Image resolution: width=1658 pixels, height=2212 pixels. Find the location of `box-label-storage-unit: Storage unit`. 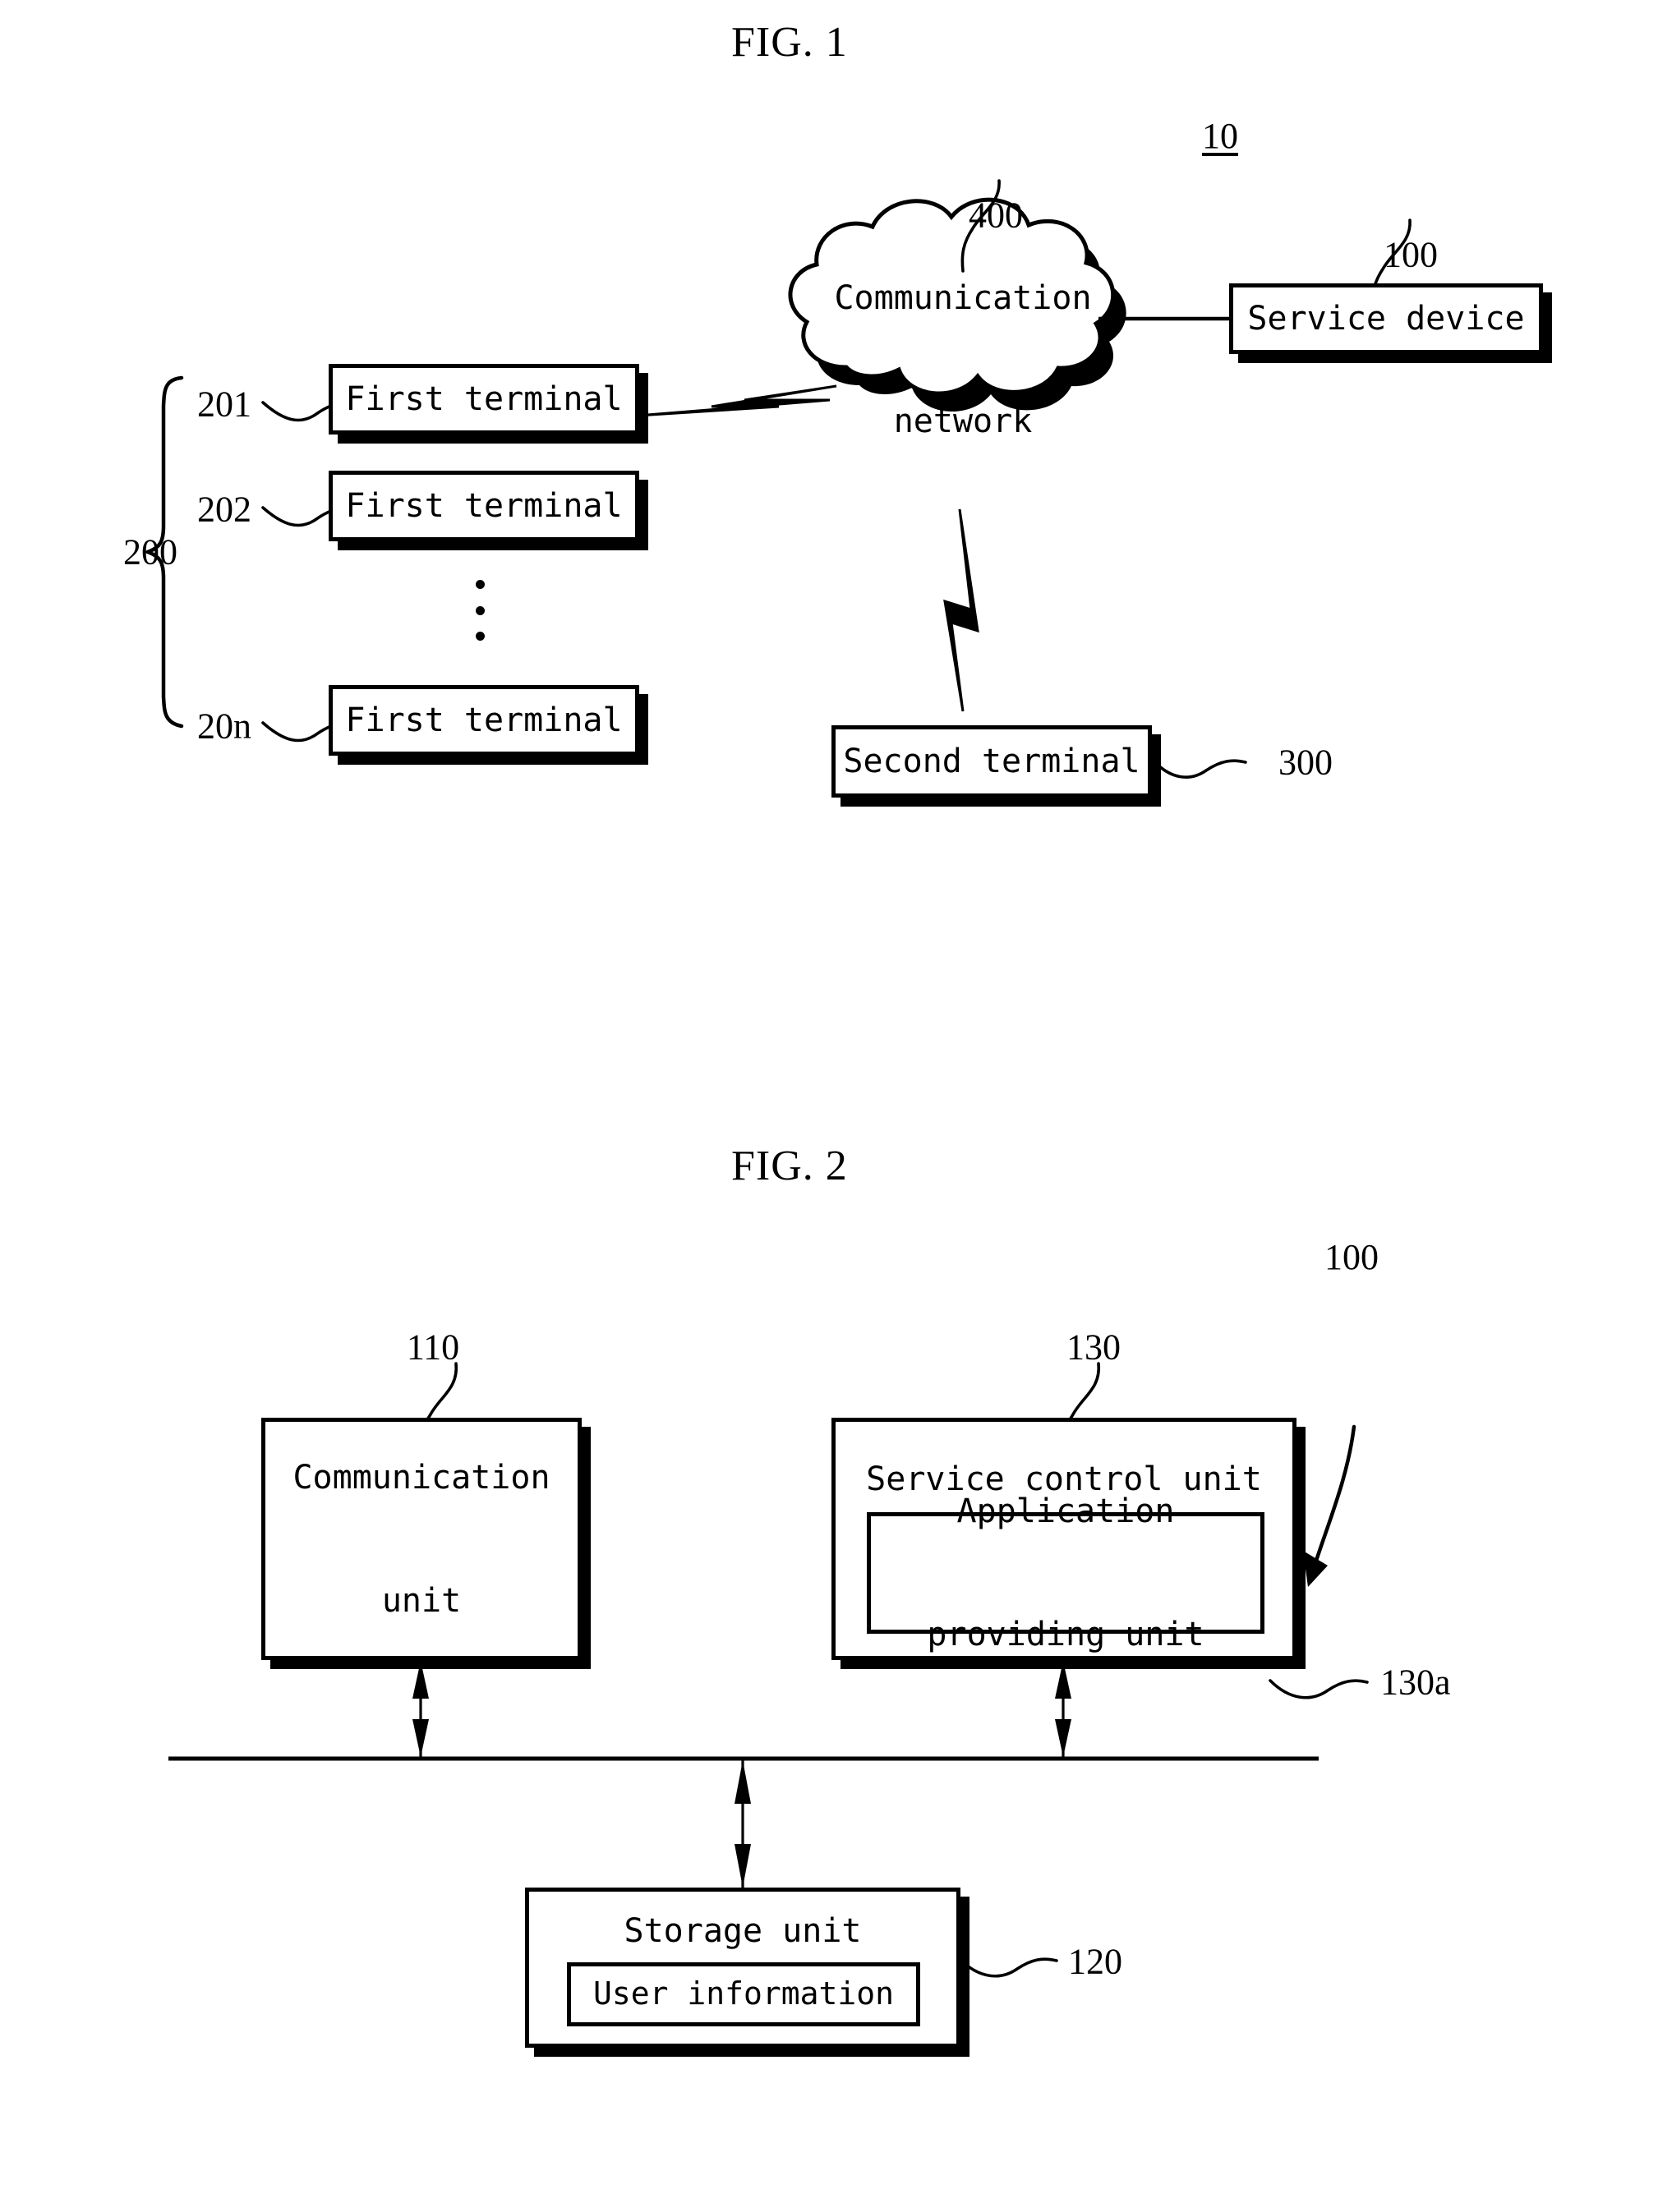

box-label-storage-unit: Storage unit is located at coordinates (743, 1931).